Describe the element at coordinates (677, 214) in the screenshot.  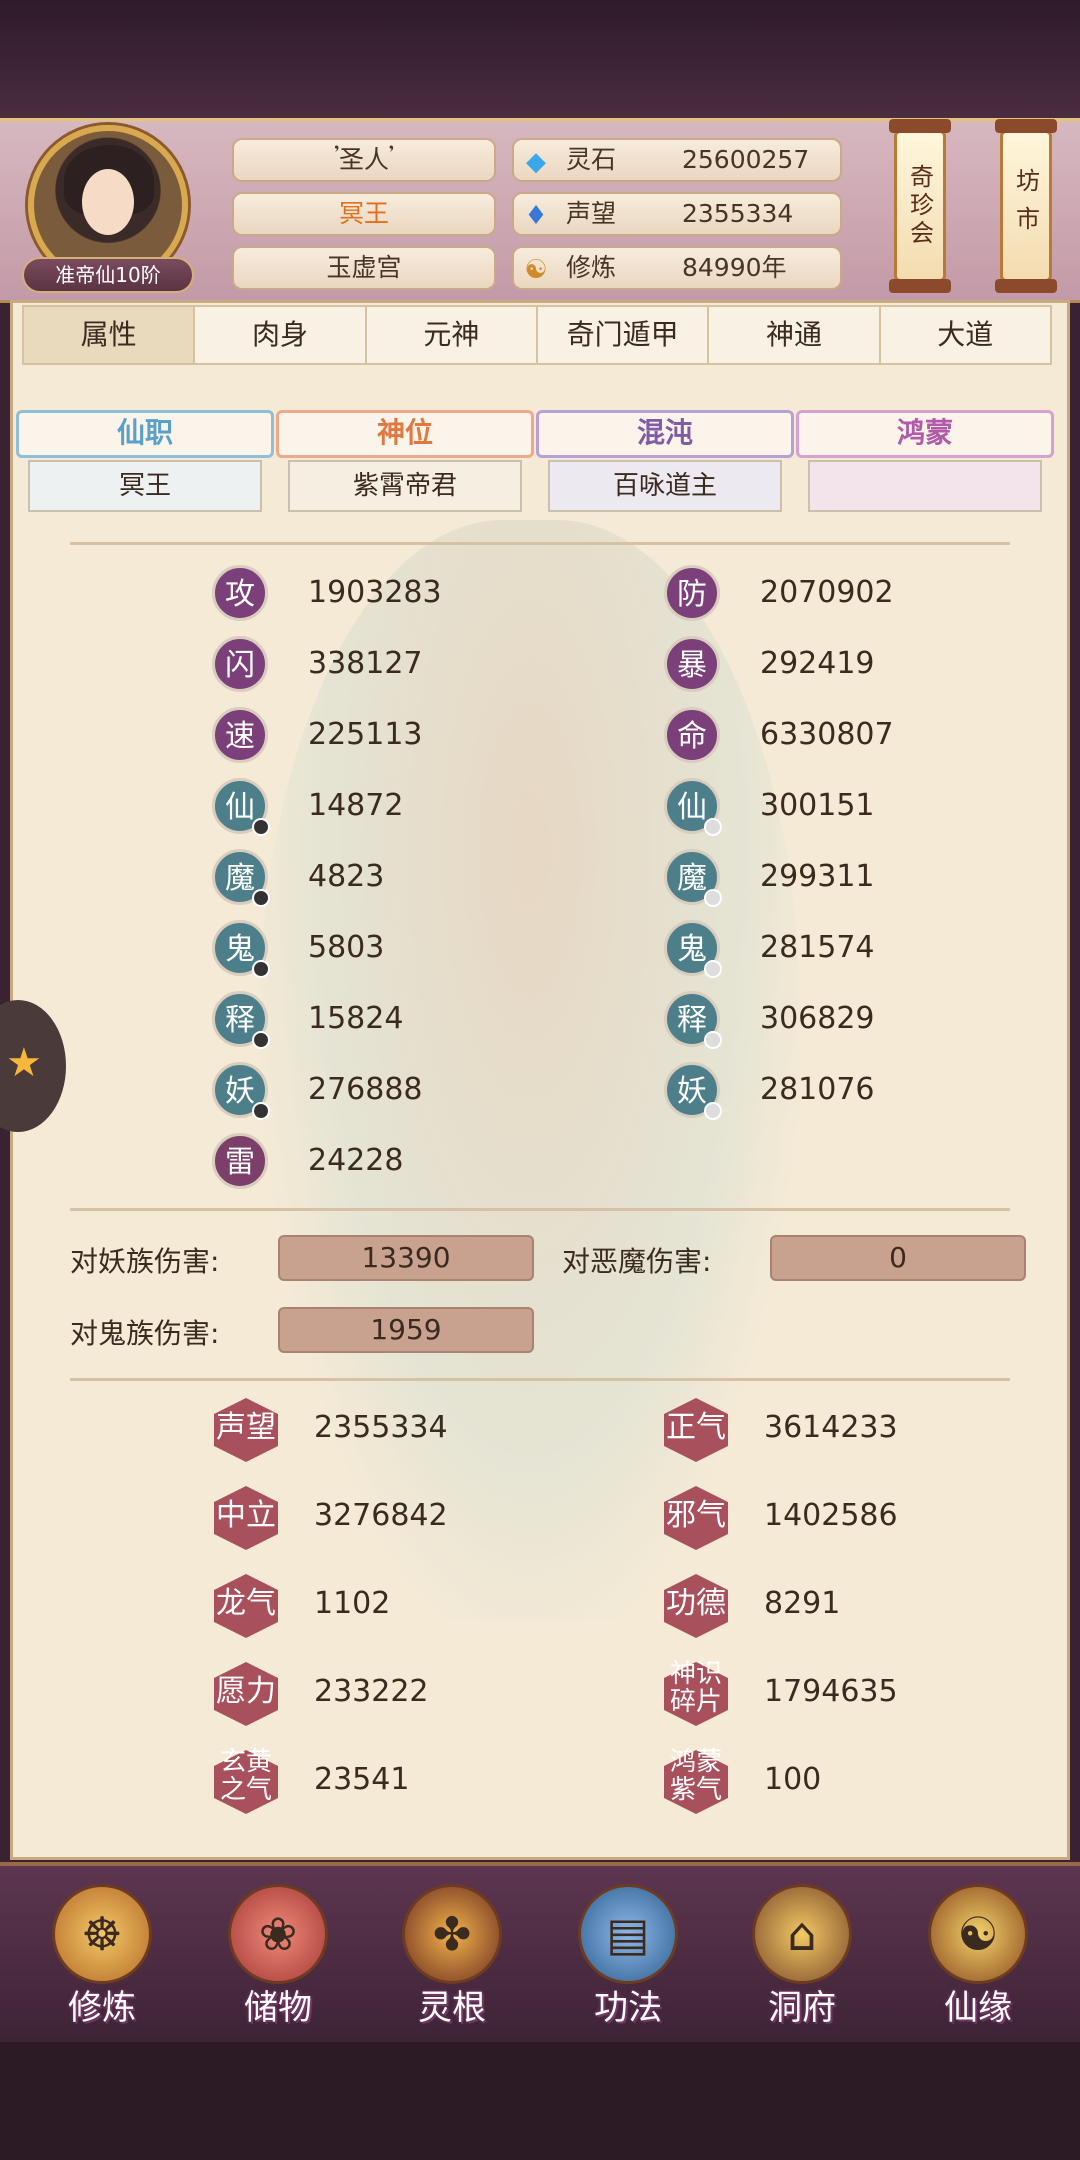
I see `resource-prestige: ♦ 声望 2355334` at that location.